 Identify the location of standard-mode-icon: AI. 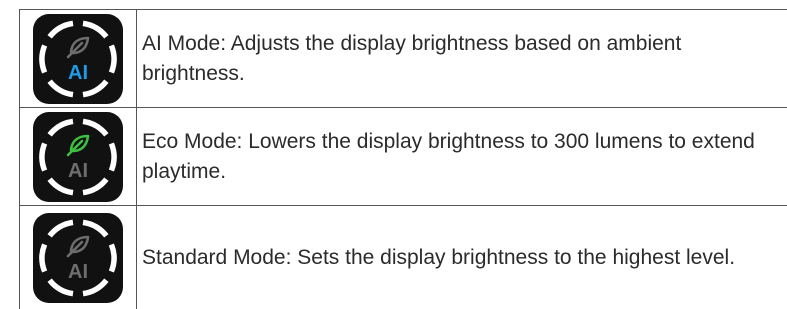
(78, 258).